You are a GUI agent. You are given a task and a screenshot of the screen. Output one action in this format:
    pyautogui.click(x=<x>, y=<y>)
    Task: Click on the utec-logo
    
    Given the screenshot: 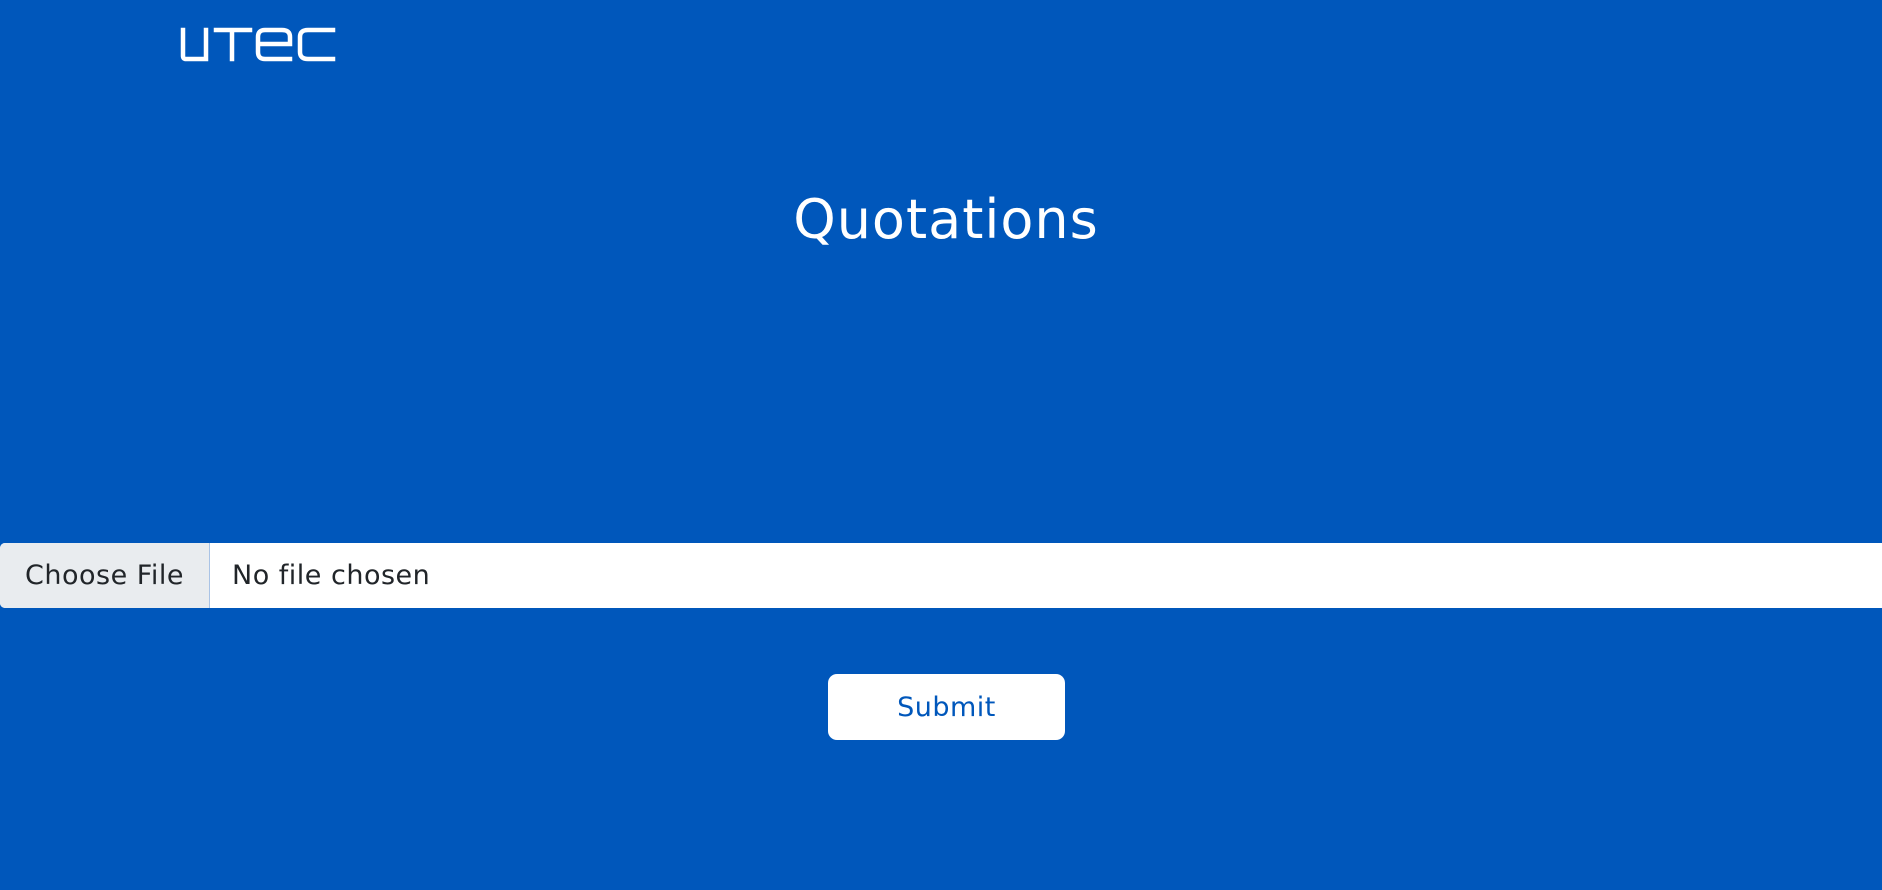 What is the action you would take?
    pyautogui.click(x=258, y=44)
    